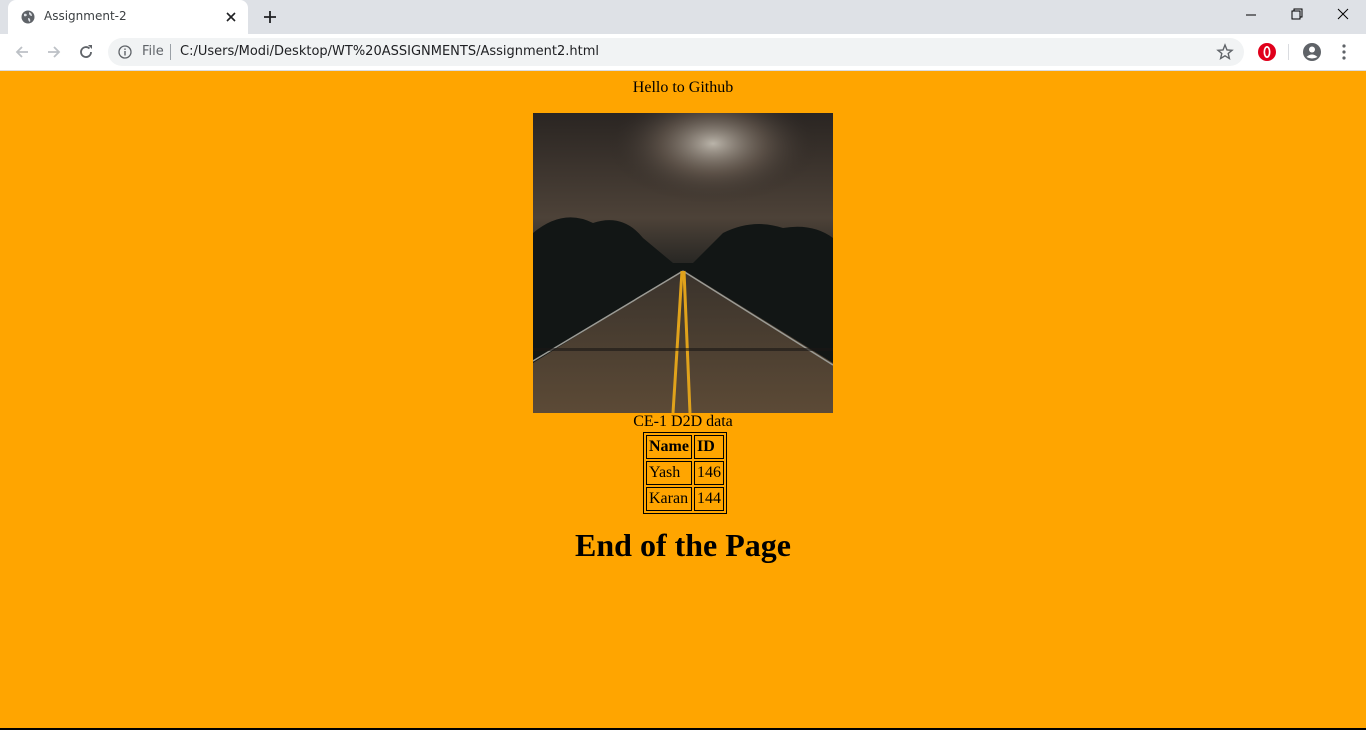 This screenshot has height=730, width=1366. Describe the element at coordinates (1343, 15) in the screenshot. I see `close-window-icon` at that location.